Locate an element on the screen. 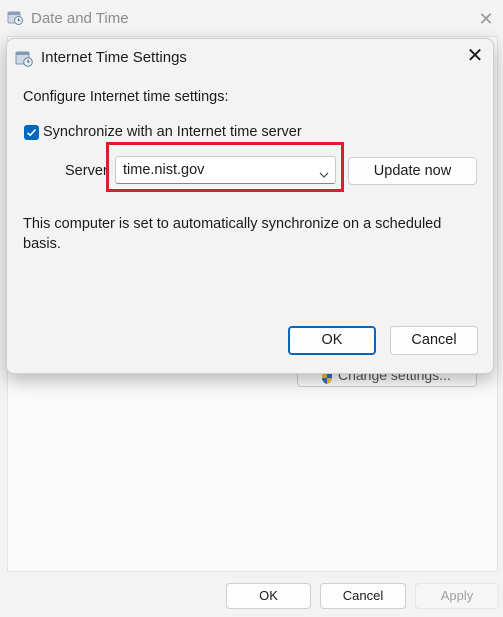 The height and width of the screenshot is (617, 503). server-select: time.nist.gov is located at coordinates (225, 170).